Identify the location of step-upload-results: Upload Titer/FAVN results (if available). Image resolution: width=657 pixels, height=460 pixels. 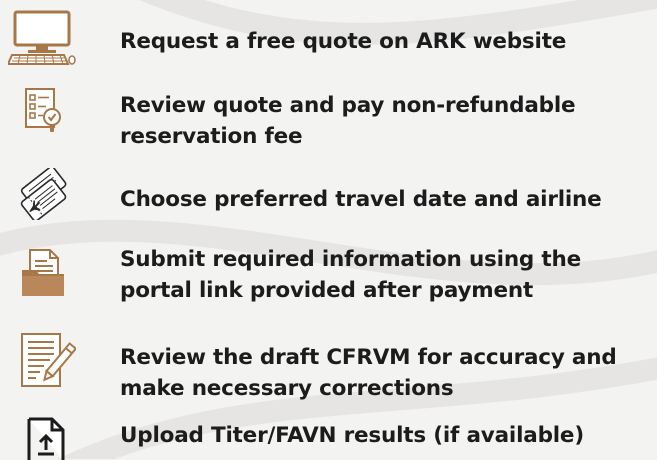
(328, 436).